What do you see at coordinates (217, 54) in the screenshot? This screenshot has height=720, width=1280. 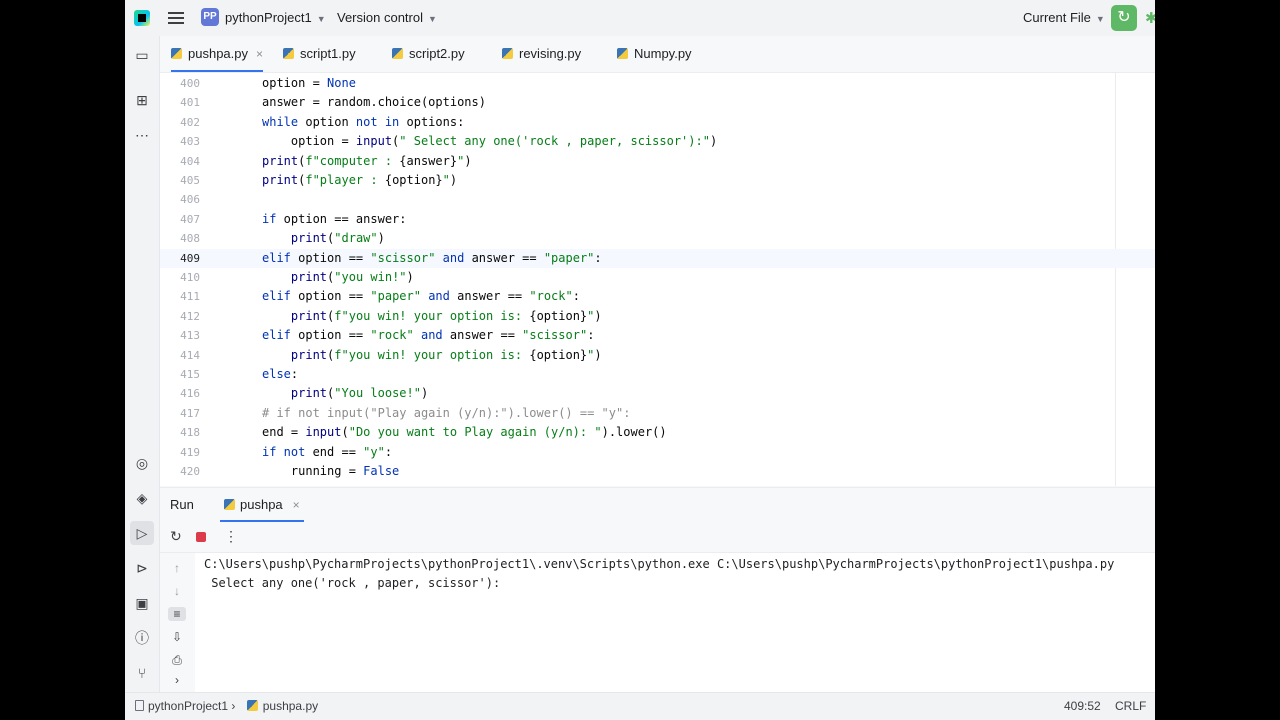 I see `tab-pushpa-py: pushpa.py ×` at bounding box center [217, 54].